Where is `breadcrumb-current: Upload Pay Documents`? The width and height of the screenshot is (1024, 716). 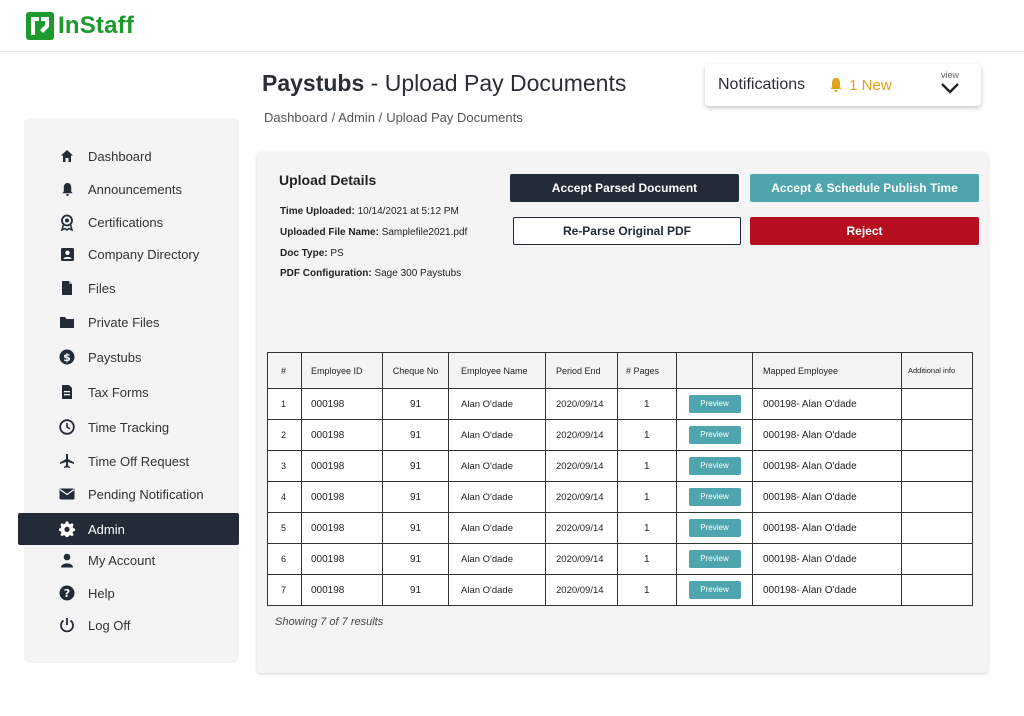
breadcrumb-current: Upload Pay Documents is located at coordinates (454, 117).